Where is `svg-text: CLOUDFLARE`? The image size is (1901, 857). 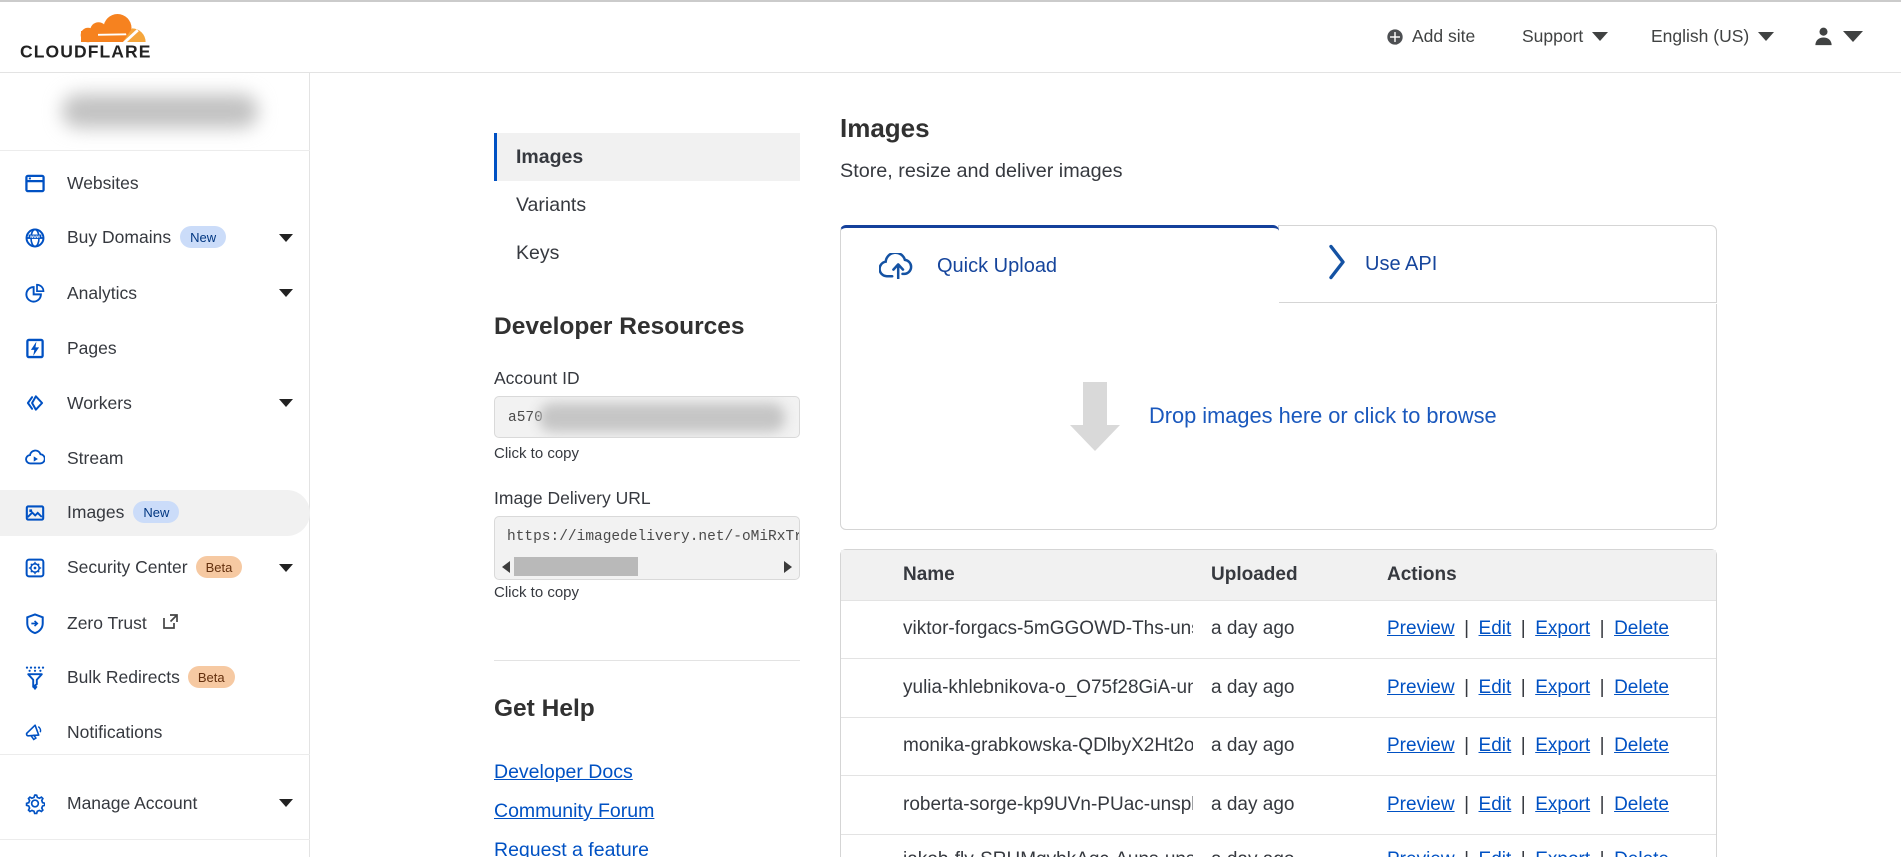
svg-text: CLOUDFLARE is located at coordinates (86, 52).